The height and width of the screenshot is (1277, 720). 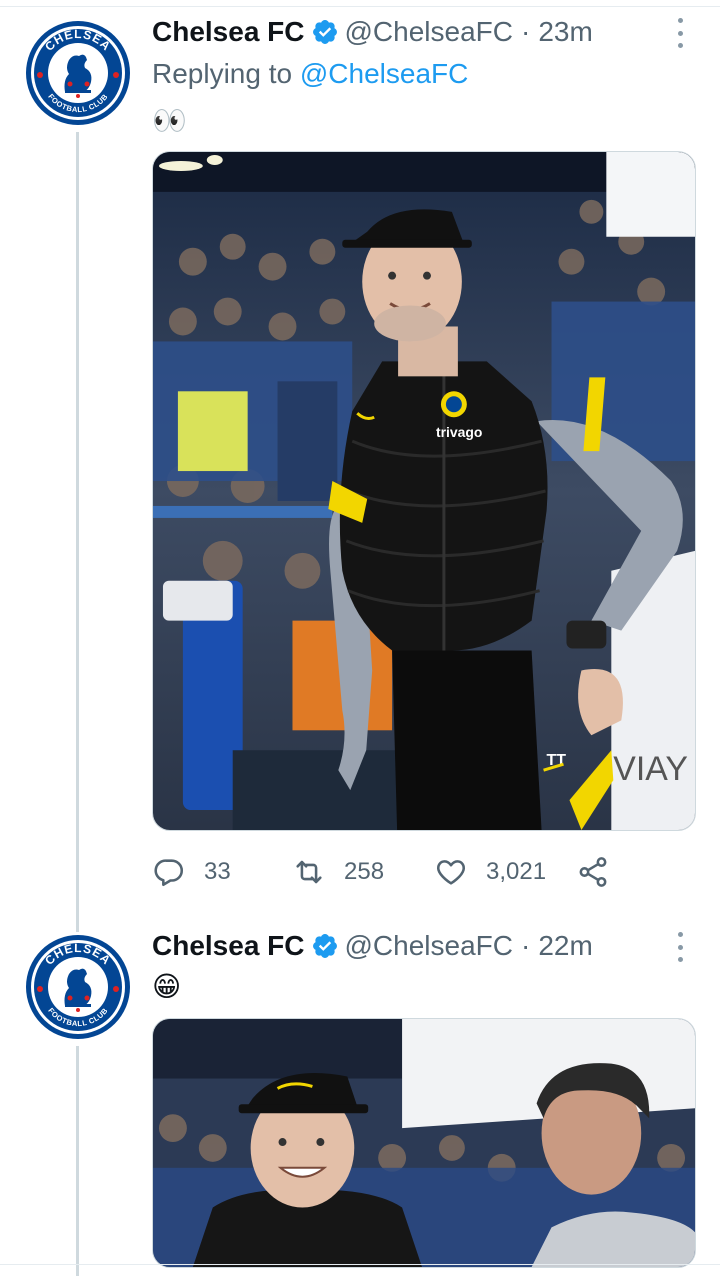 I want to click on replying-to: Replying to @ChelseaFC, so click(x=310, y=74).